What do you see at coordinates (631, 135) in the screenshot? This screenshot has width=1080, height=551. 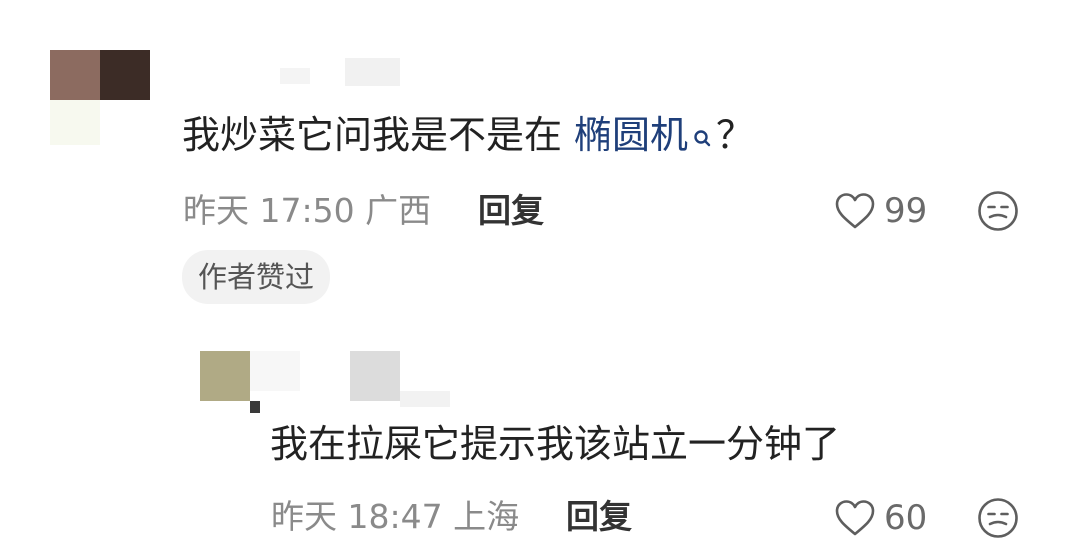 I see `search-keyword: 椭圆机` at bounding box center [631, 135].